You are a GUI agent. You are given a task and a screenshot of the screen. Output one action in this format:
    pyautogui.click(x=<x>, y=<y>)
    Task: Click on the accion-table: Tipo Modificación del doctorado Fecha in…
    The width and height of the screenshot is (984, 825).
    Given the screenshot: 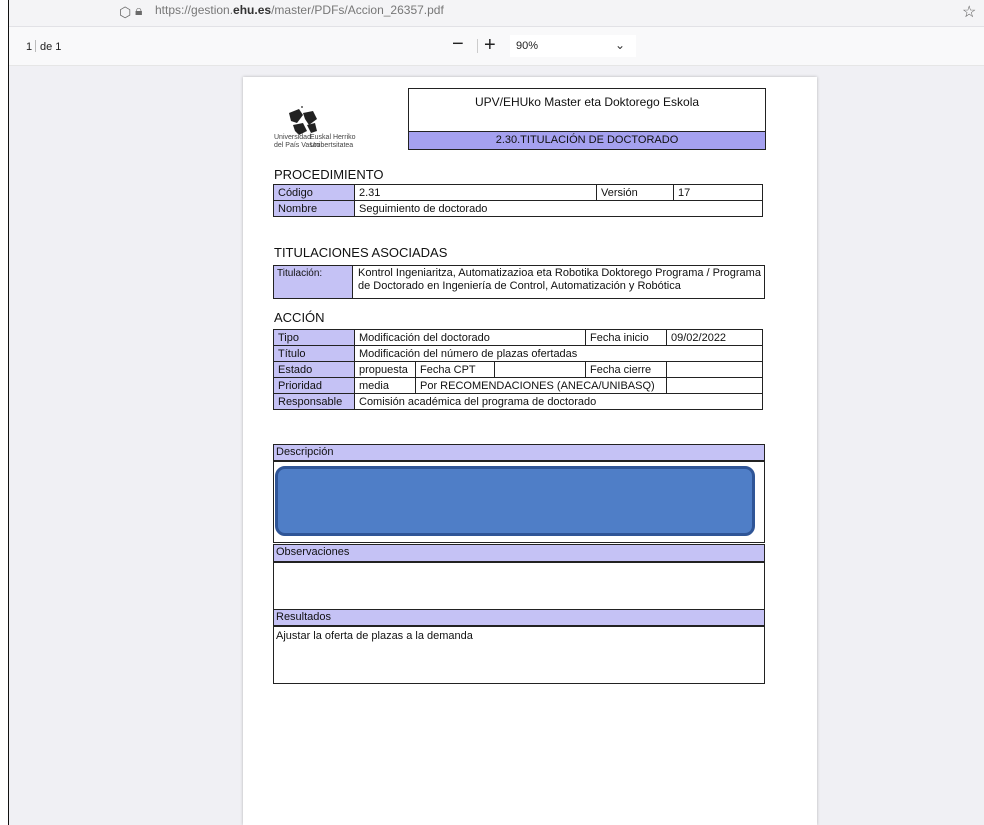 What is the action you would take?
    pyautogui.click(x=518, y=369)
    